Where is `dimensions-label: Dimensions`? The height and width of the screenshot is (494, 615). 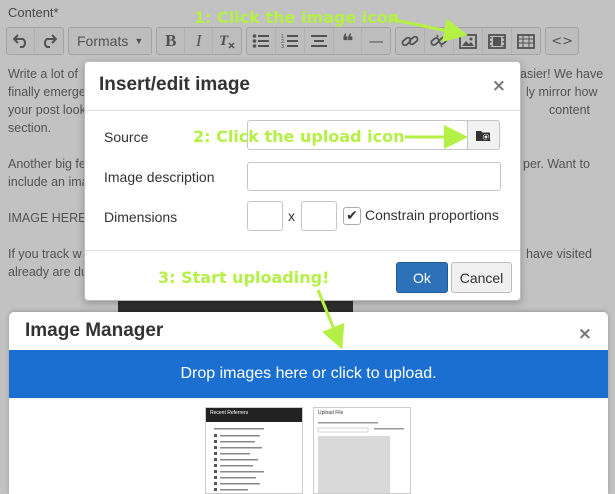
dimensions-label: Dimensions is located at coordinates (141, 217).